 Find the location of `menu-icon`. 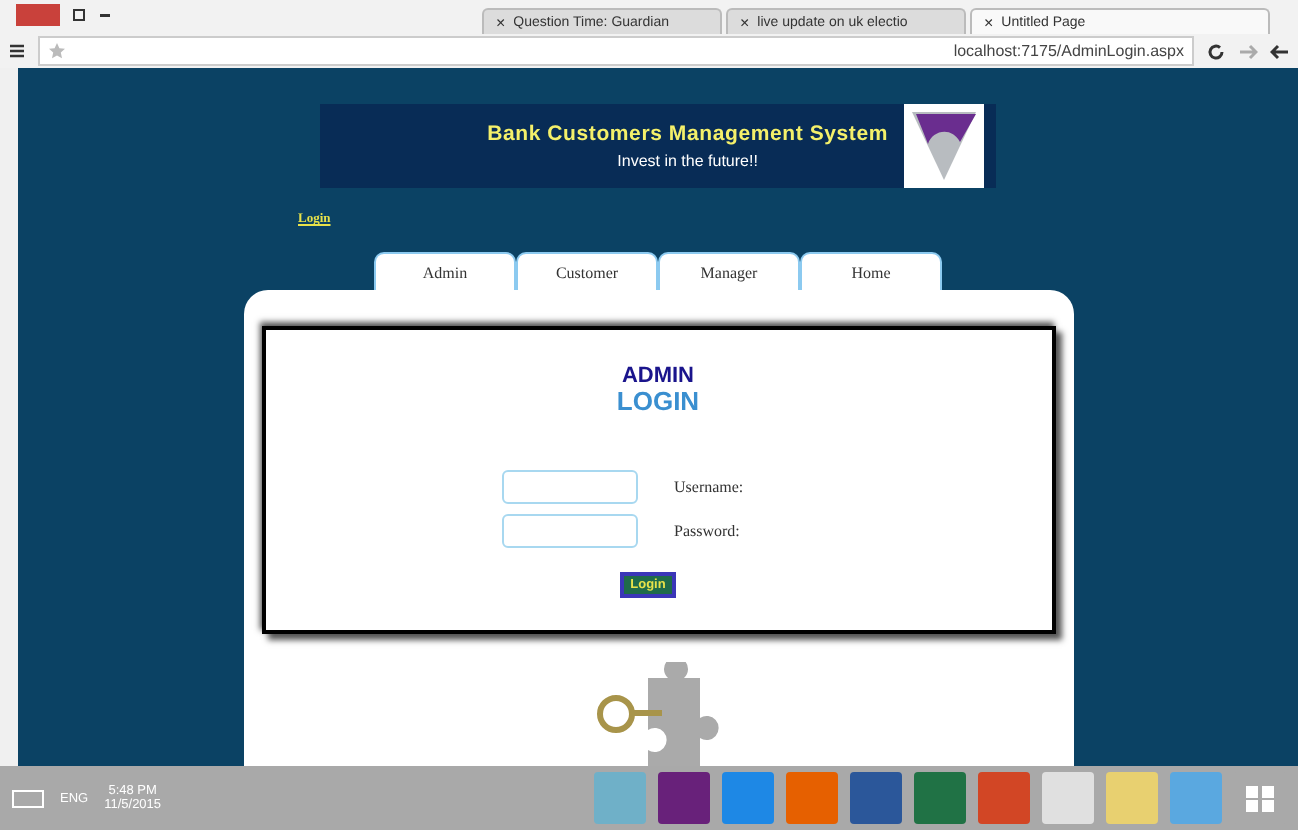

menu-icon is located at coordinates (17, 51).